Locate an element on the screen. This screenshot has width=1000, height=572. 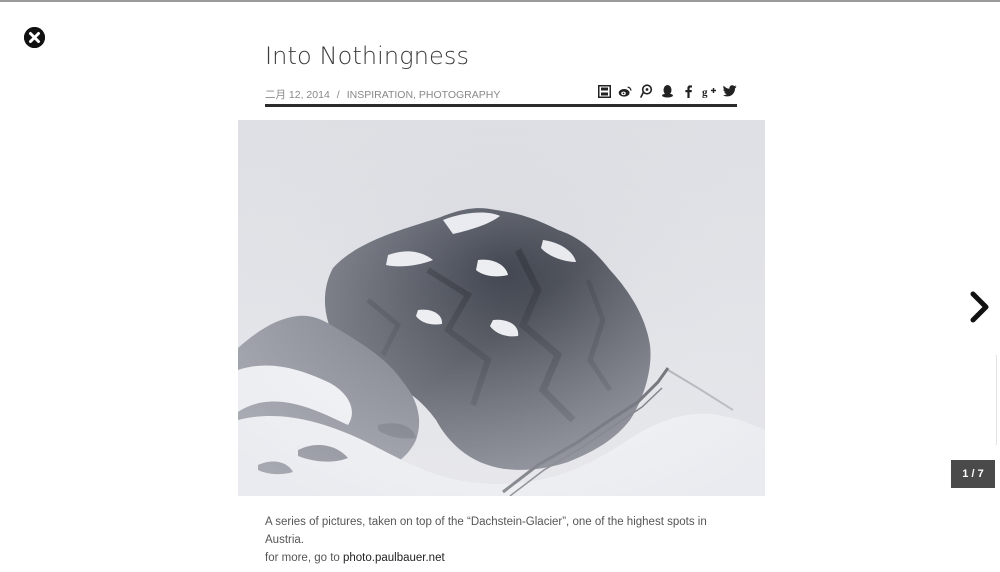
save-icon is located at coordinates (604, 91).